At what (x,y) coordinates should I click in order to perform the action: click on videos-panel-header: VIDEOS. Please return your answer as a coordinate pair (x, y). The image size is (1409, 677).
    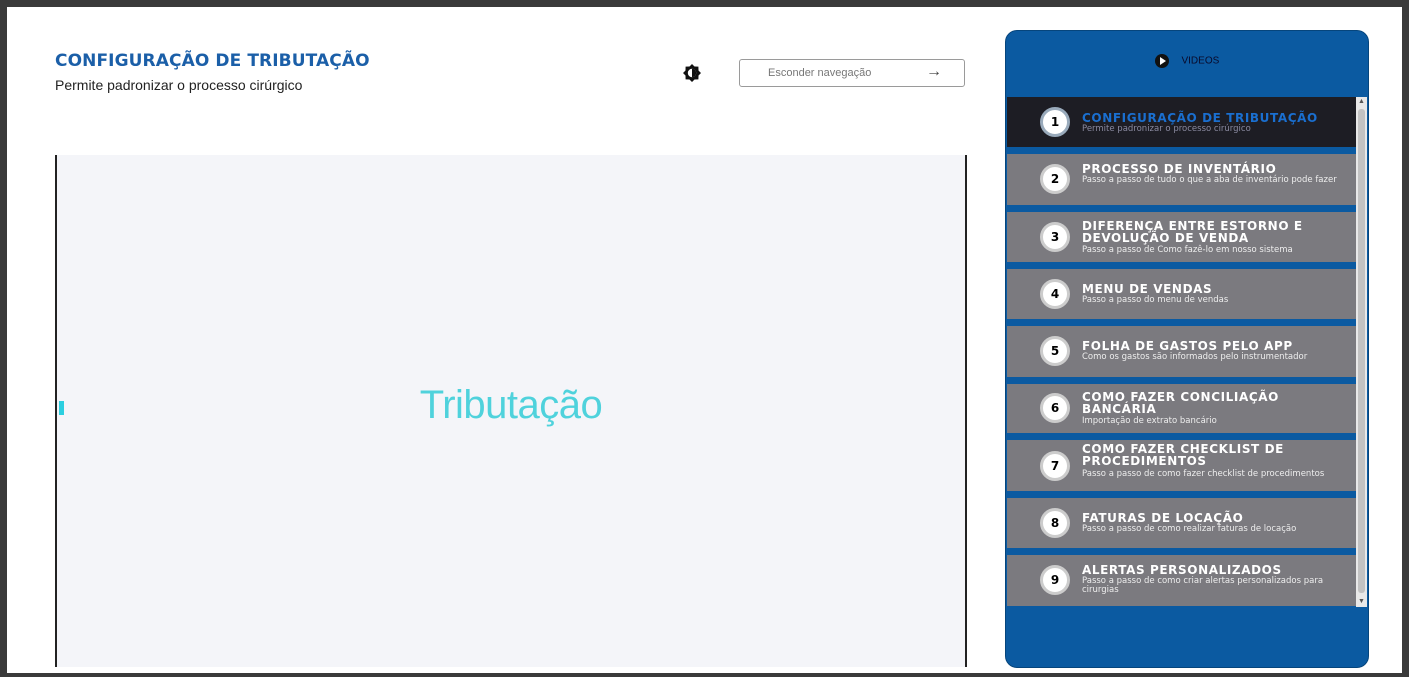
    Looking at the image, I should click on (1187, 61).